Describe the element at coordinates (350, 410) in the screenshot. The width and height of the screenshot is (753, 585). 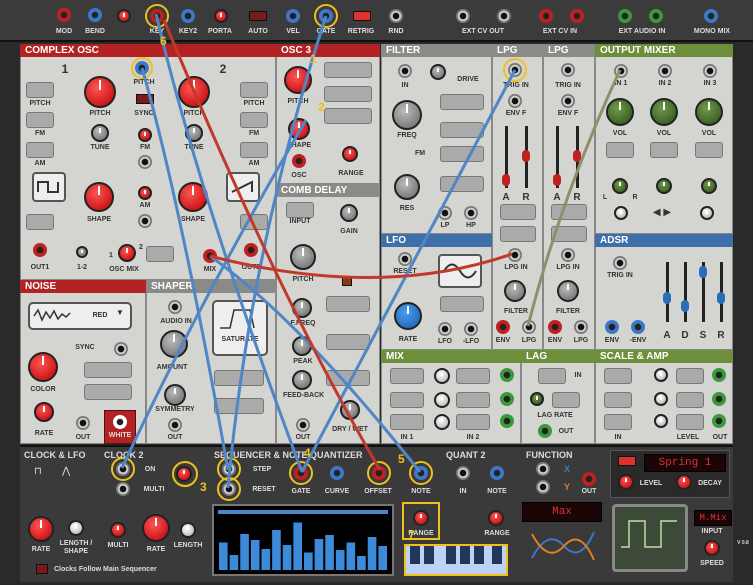
I see `comb-drywet-knob` at that location.